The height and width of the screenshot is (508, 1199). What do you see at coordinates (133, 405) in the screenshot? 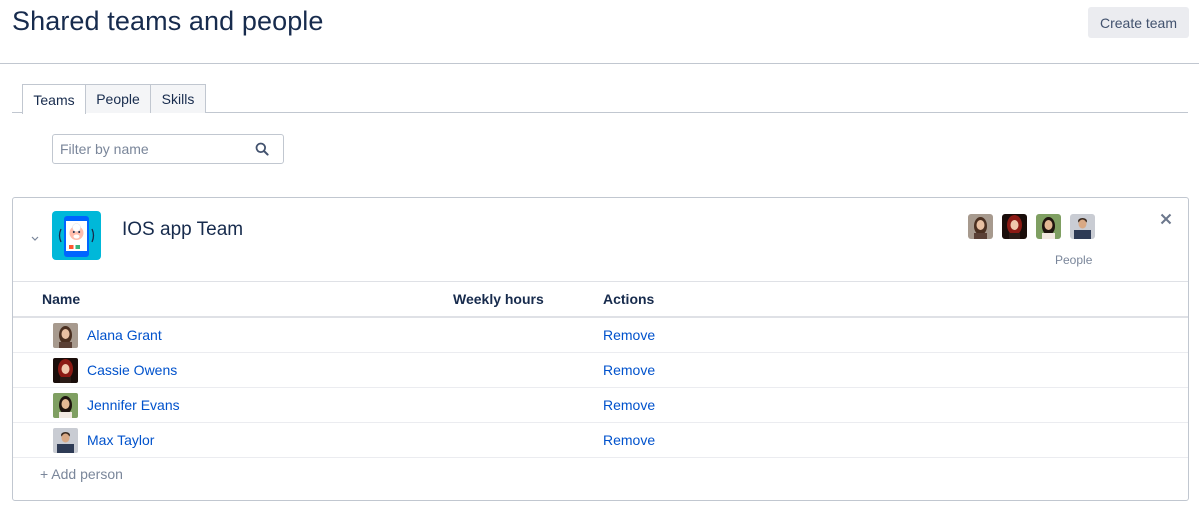
I see `member-name-link: Jennifer Evans` at bounding box center [133, 405].